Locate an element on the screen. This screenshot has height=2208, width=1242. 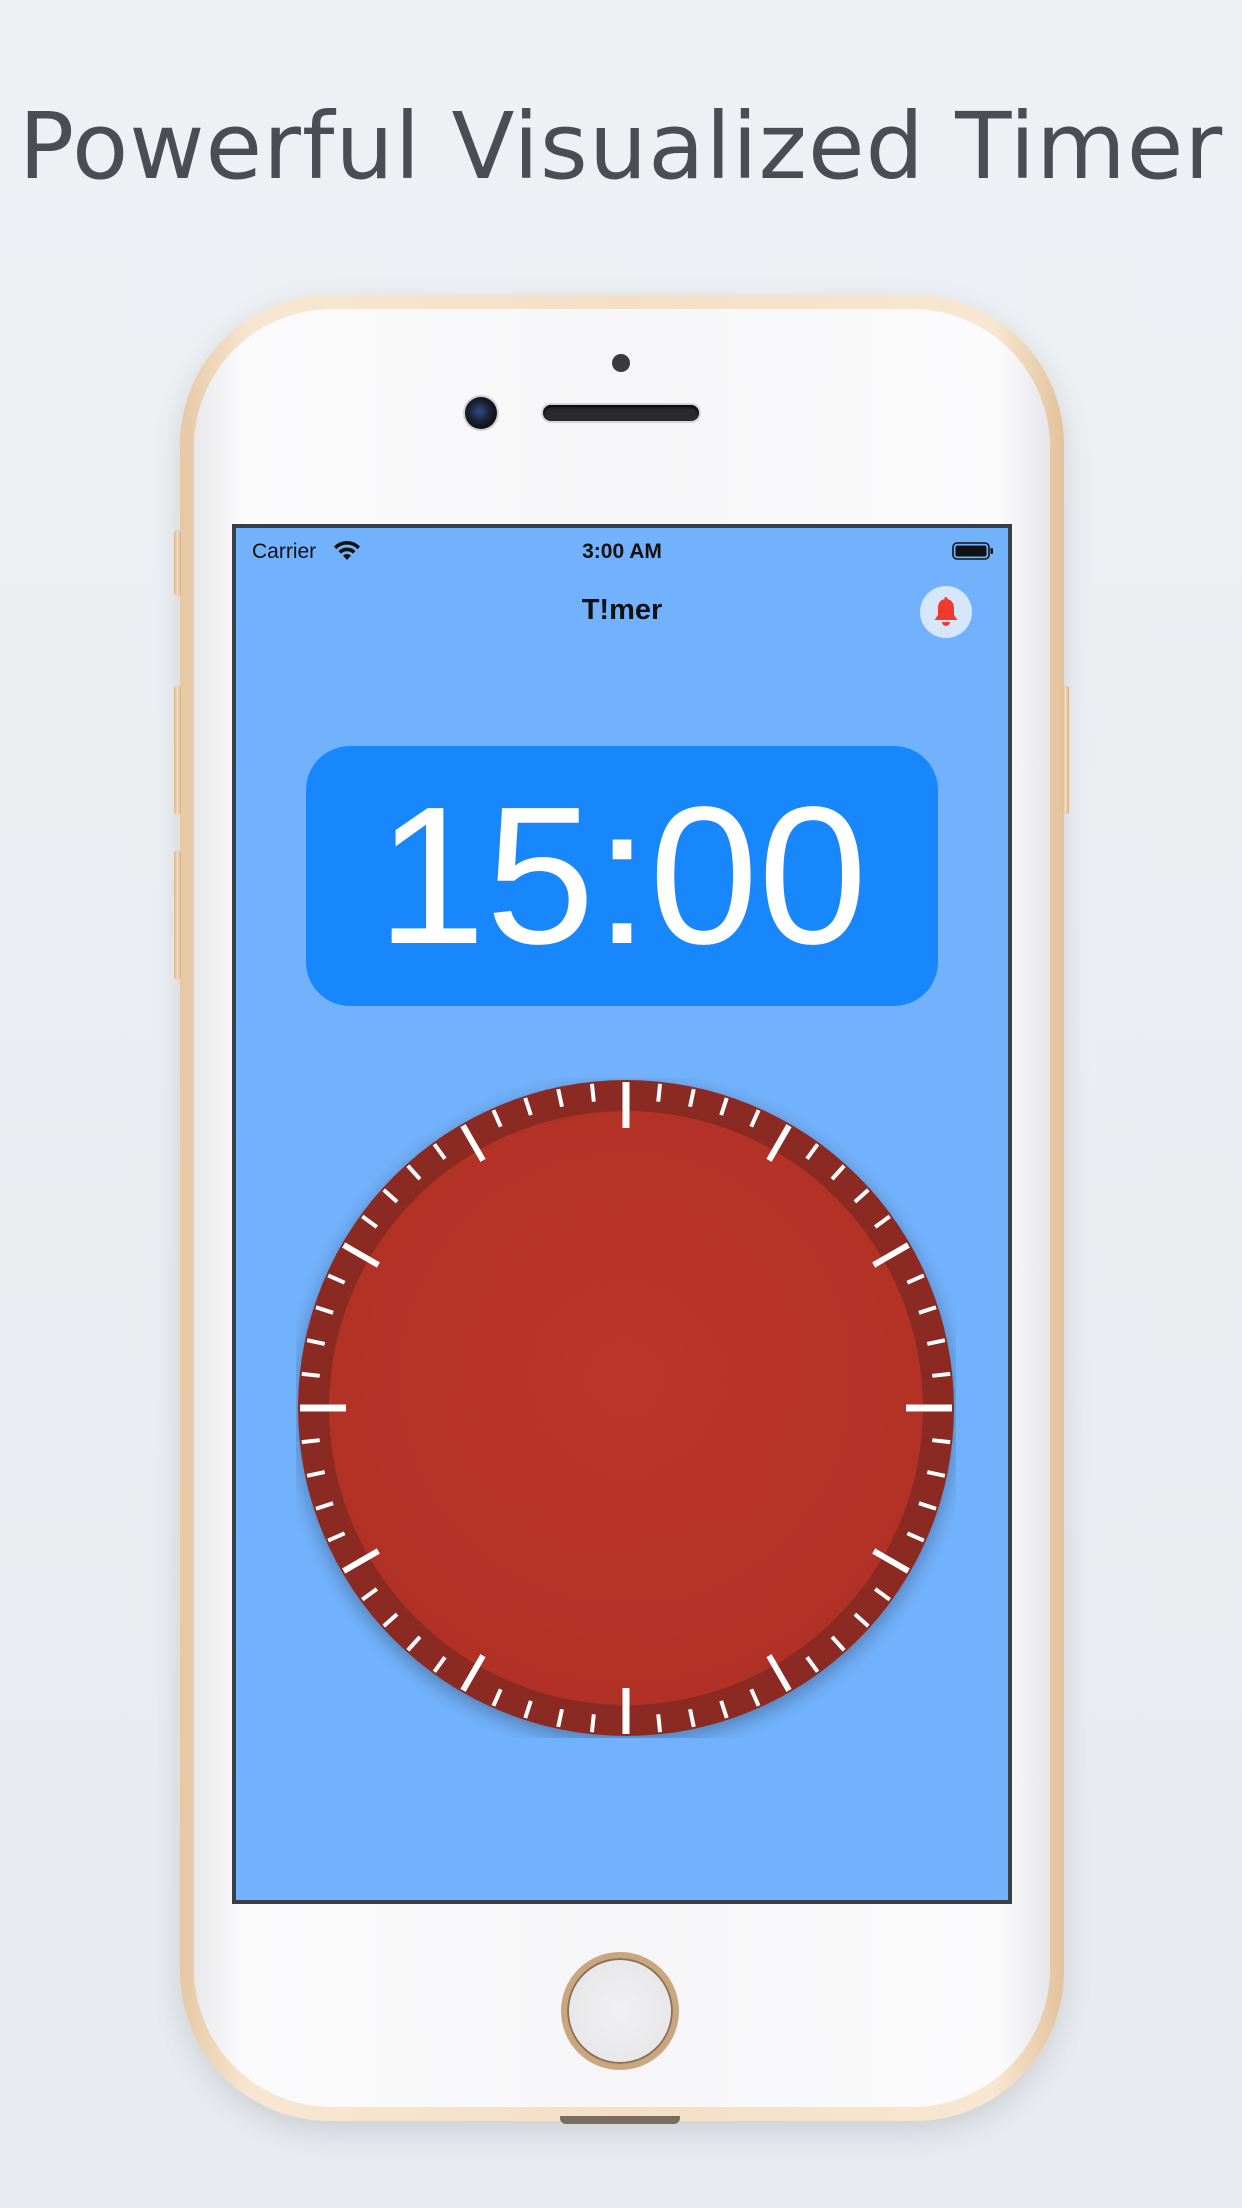
dial-face is located at coordinates (626, 1408).